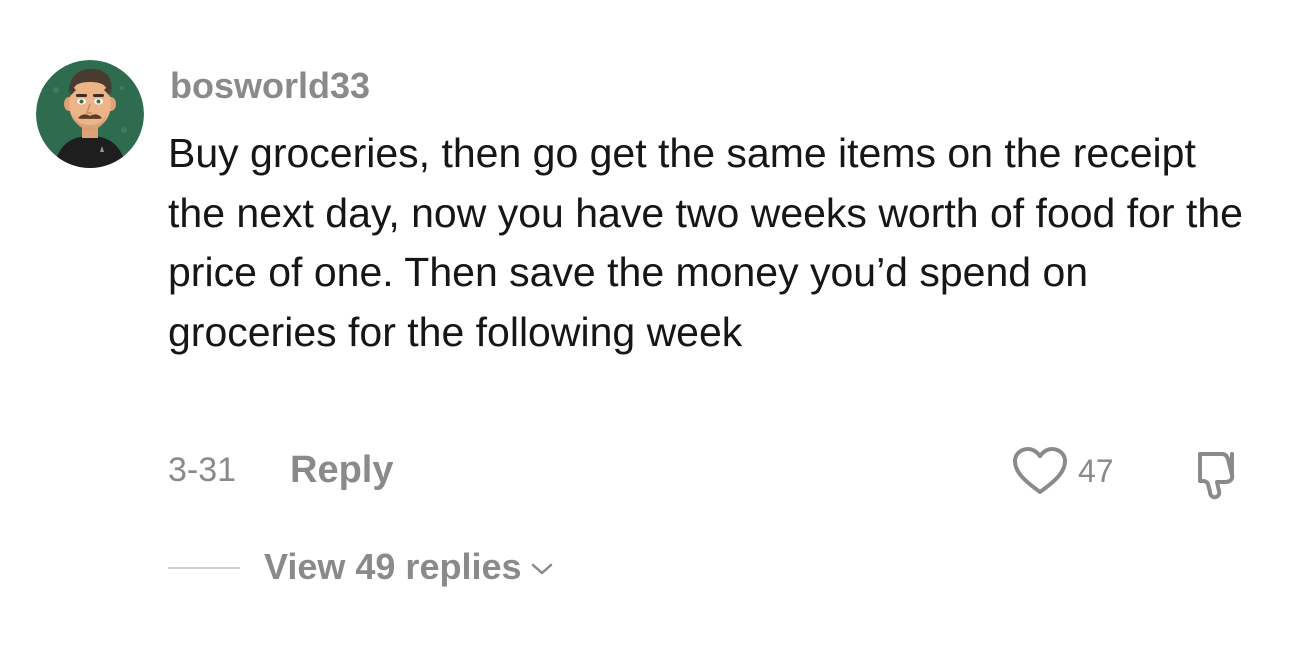 This screenshot has height=652, width=1290. What do you see at coordinates (202, 470) in the screenshot?
I see `comment-date: 3-31` at bounding box center [202, 470].